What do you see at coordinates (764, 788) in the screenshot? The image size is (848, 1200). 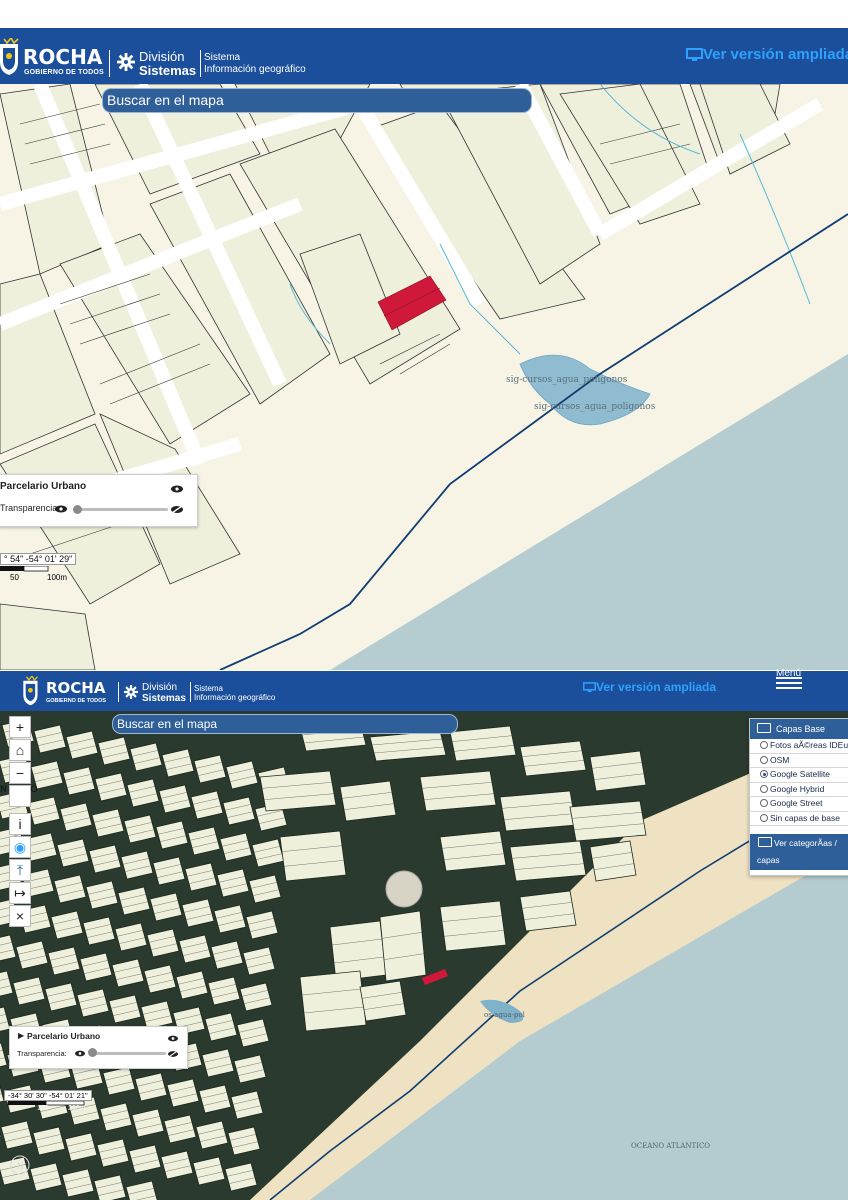 I see `radio-google-hybrid` at bounding box center [764, 788].